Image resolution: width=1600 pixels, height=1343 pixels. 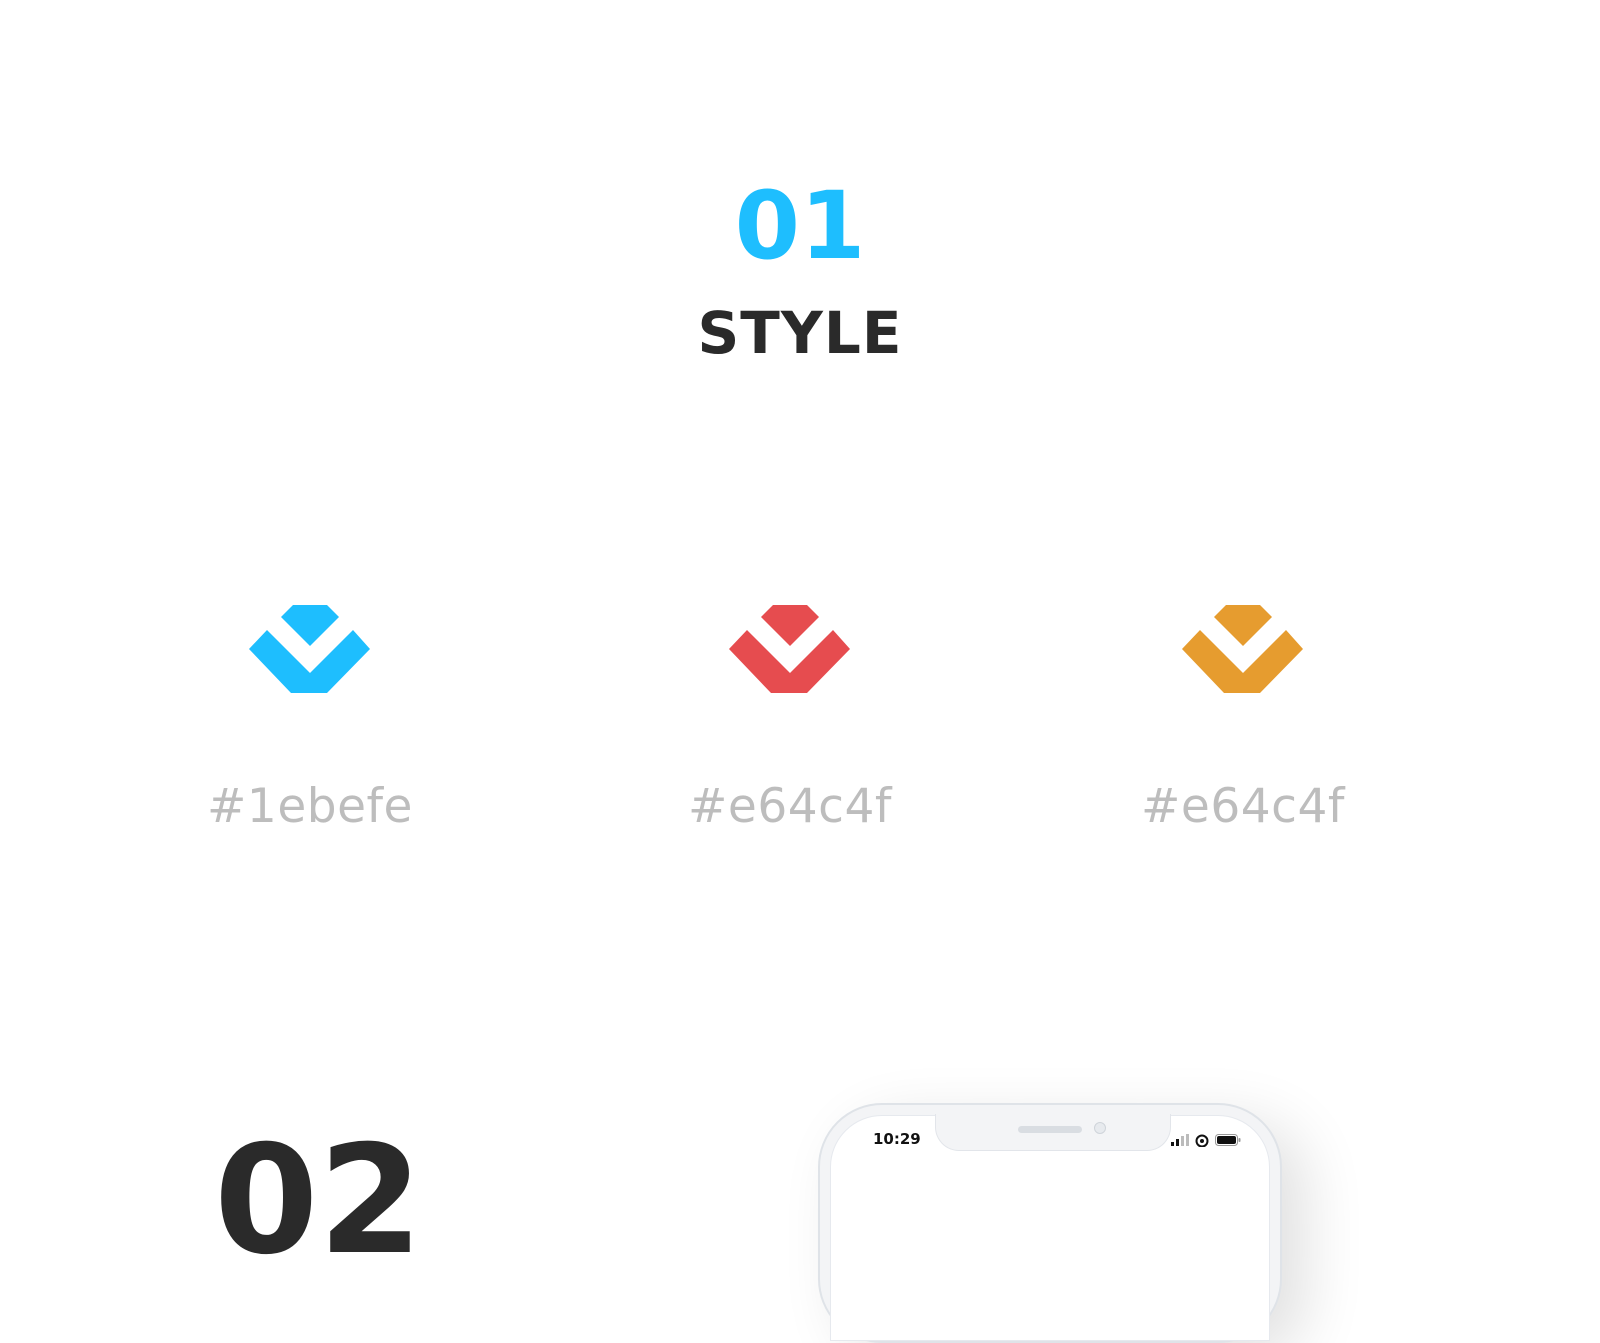 I want to click on color-swatch: #1ebefe, so click(x=310, y=735).